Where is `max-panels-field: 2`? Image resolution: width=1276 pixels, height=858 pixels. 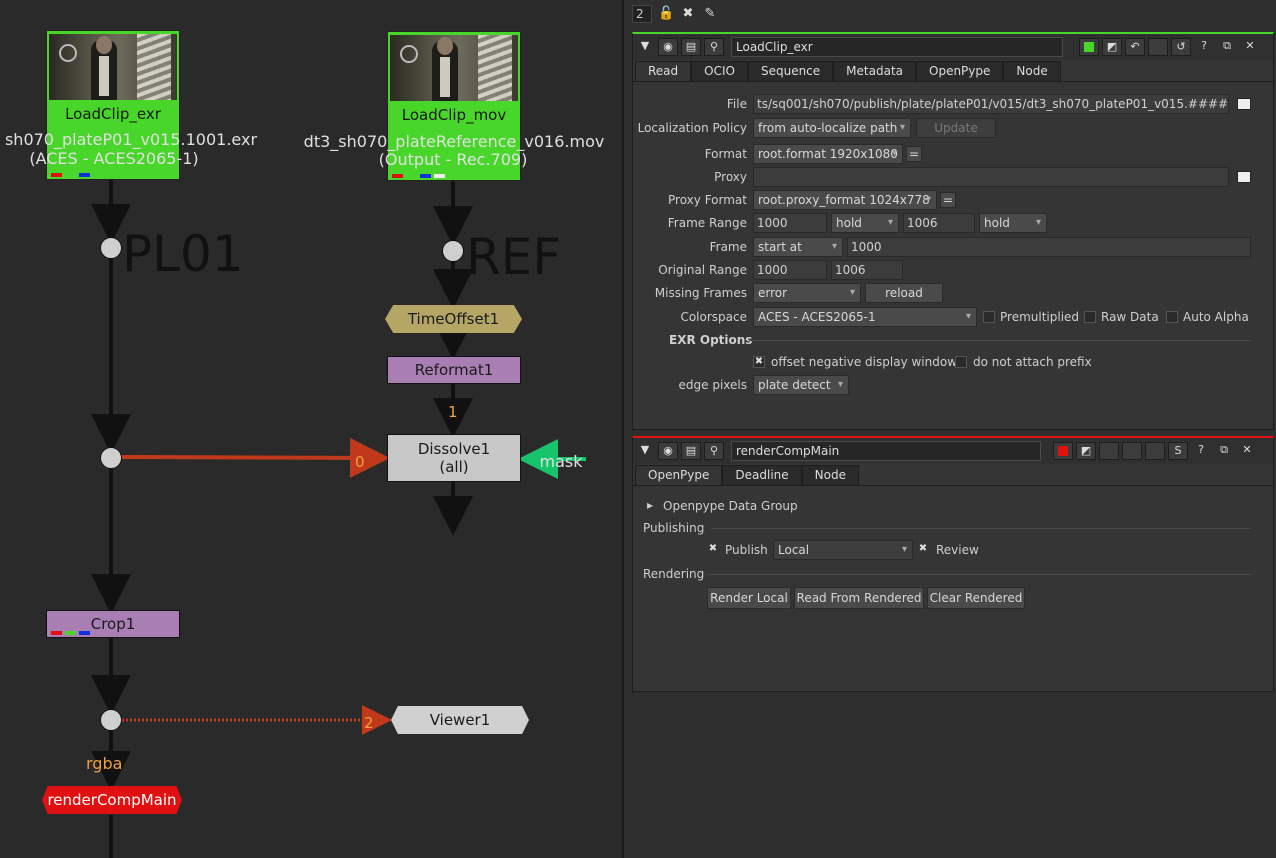 max-panels-field: 2 is located at coordinates (642, 14).